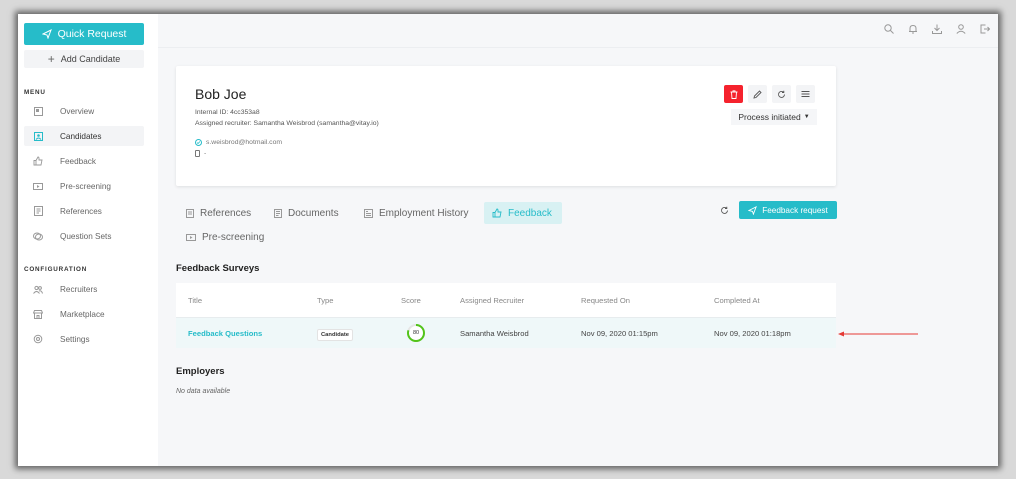 The image size is (1016, 479). Describe the element at coordinates (38, 289) in the screenshot. I see `users-icon` at that location.